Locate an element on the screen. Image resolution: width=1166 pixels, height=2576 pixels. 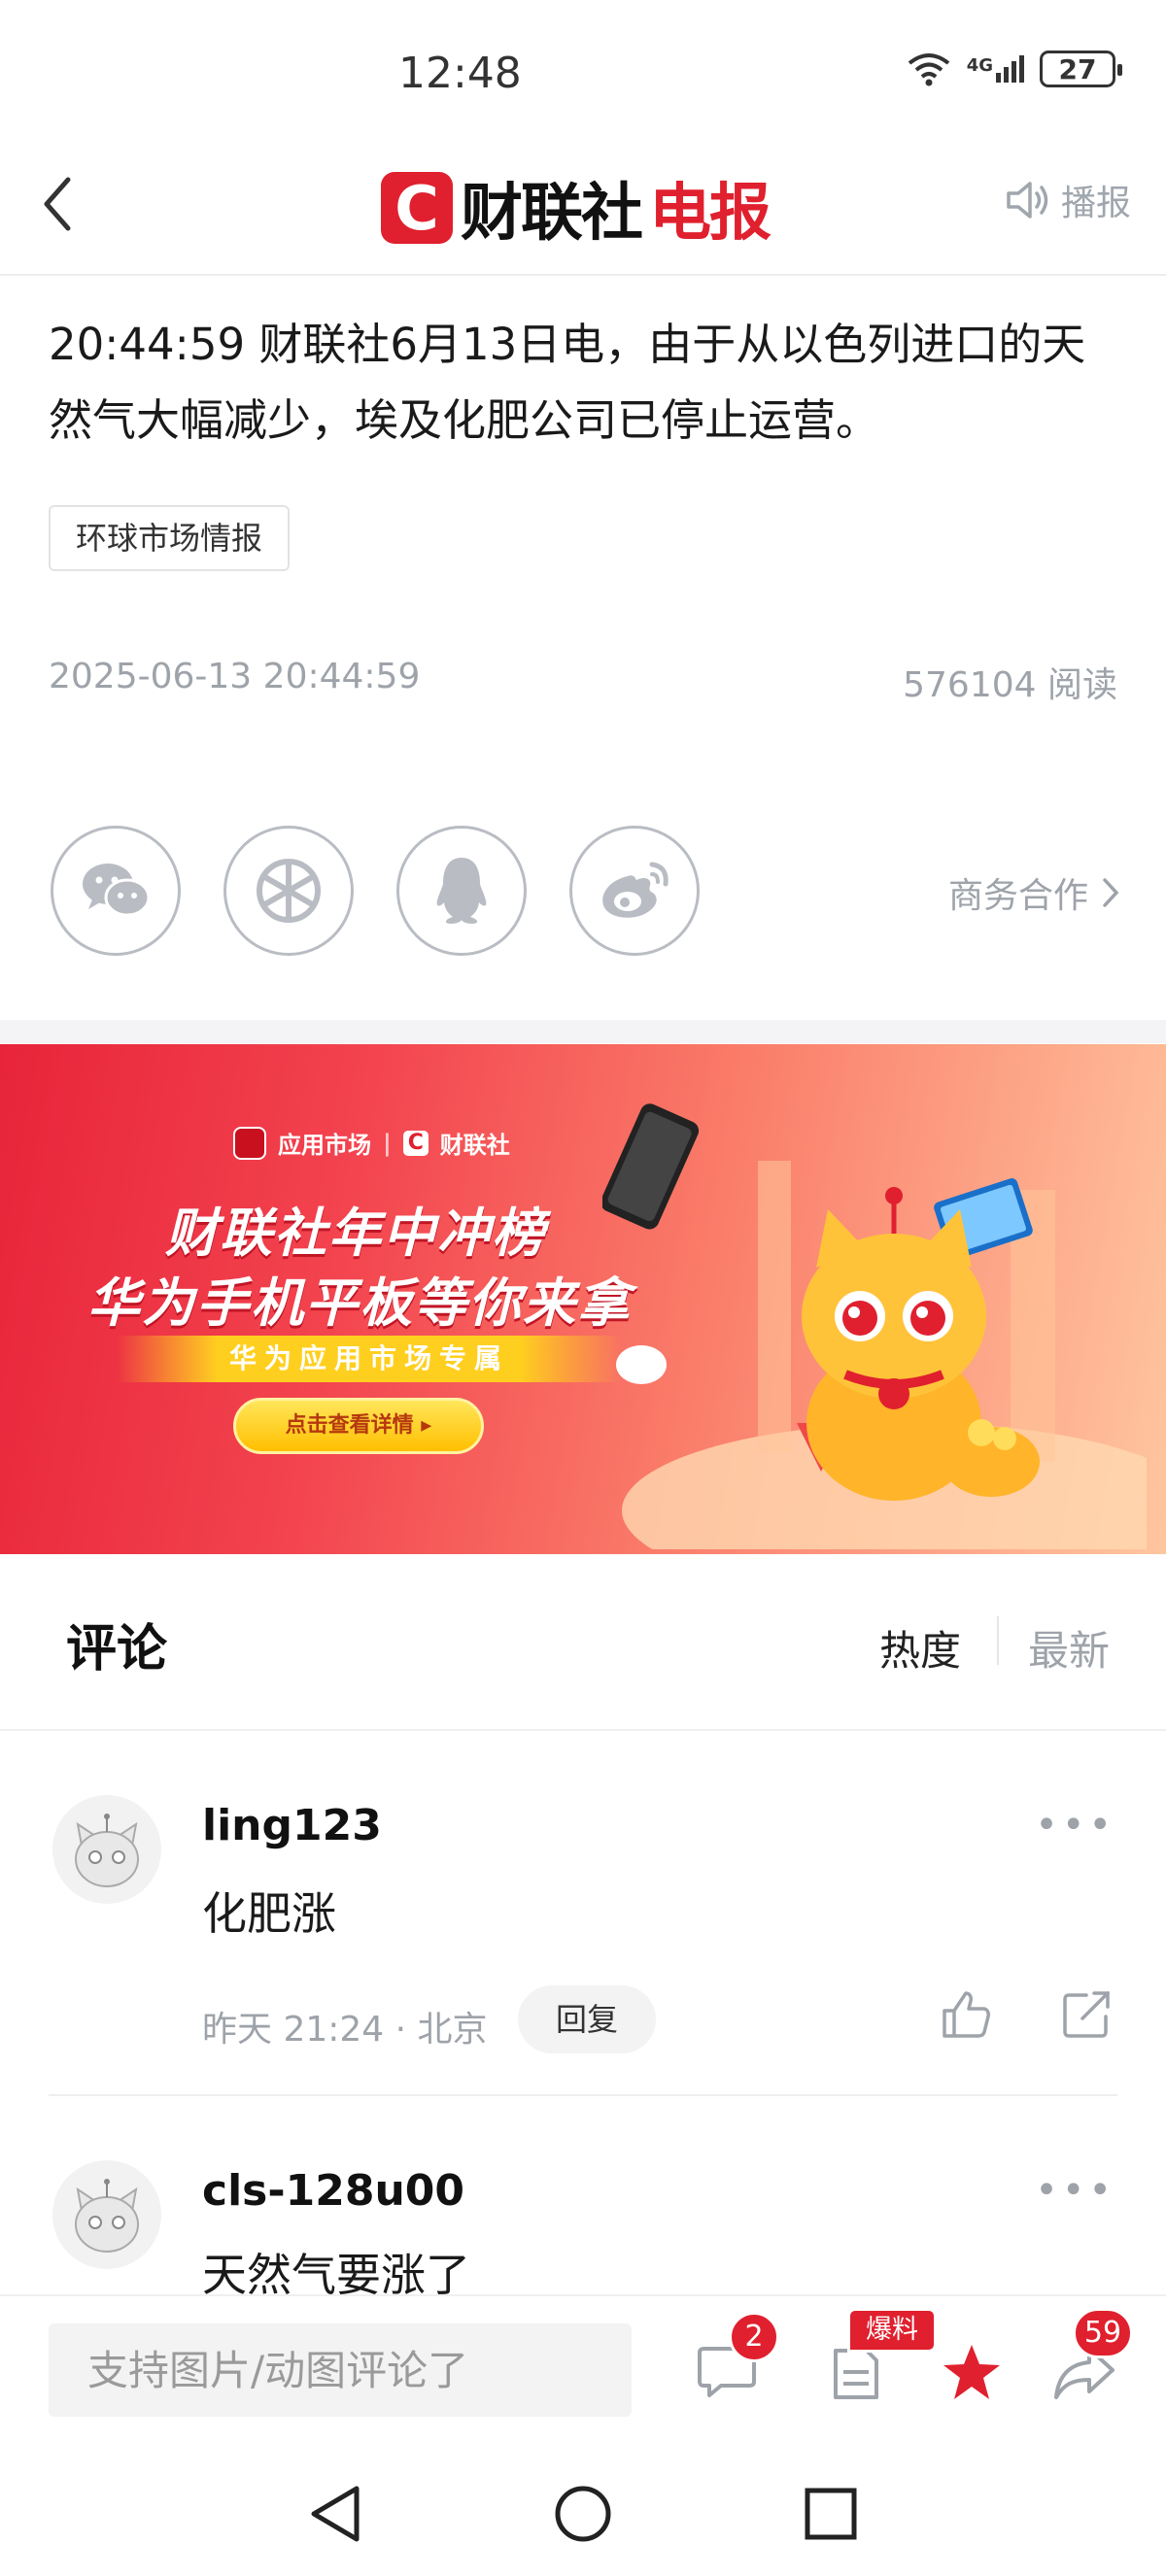
nav-recents-button is located at coordinates (831, 2514).